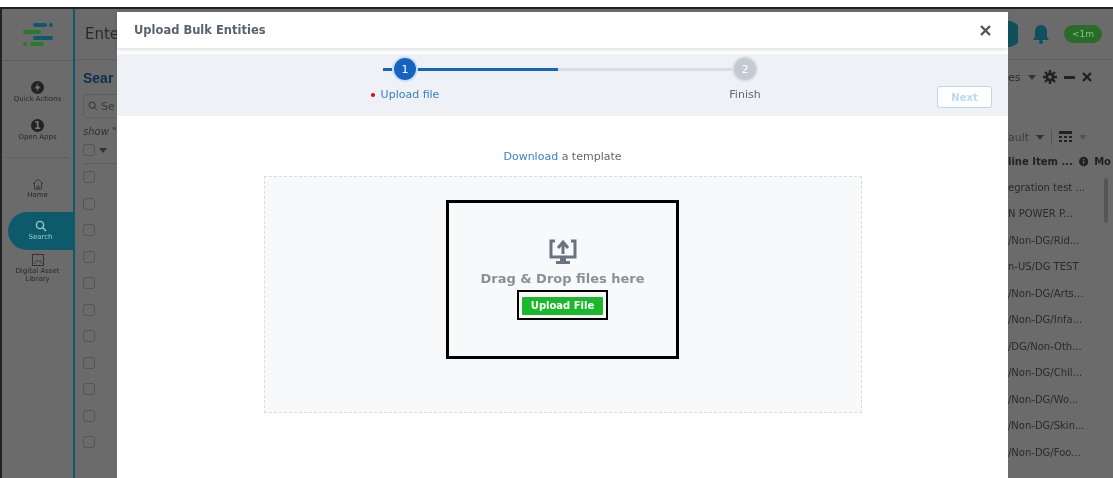  What do you see at coordinates (745, 94) in the screenshot?
I see `step-label: Finish` at bounding box center [745, 94].